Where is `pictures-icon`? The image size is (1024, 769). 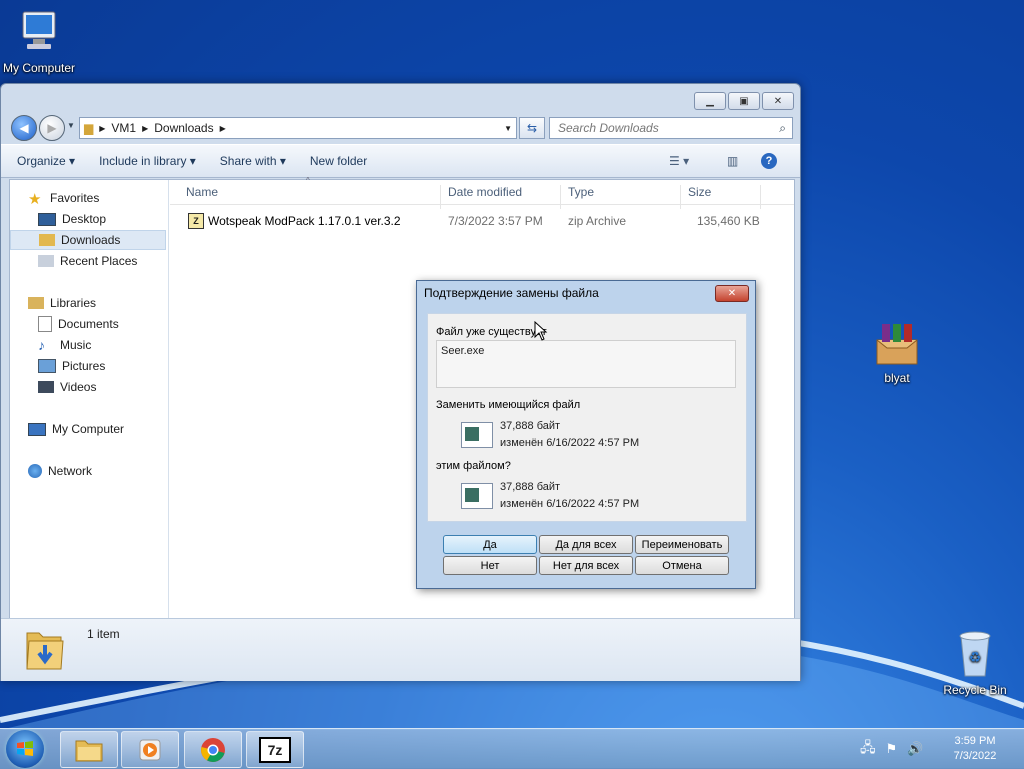 pictures-icon is located at coordinates (47, 366).